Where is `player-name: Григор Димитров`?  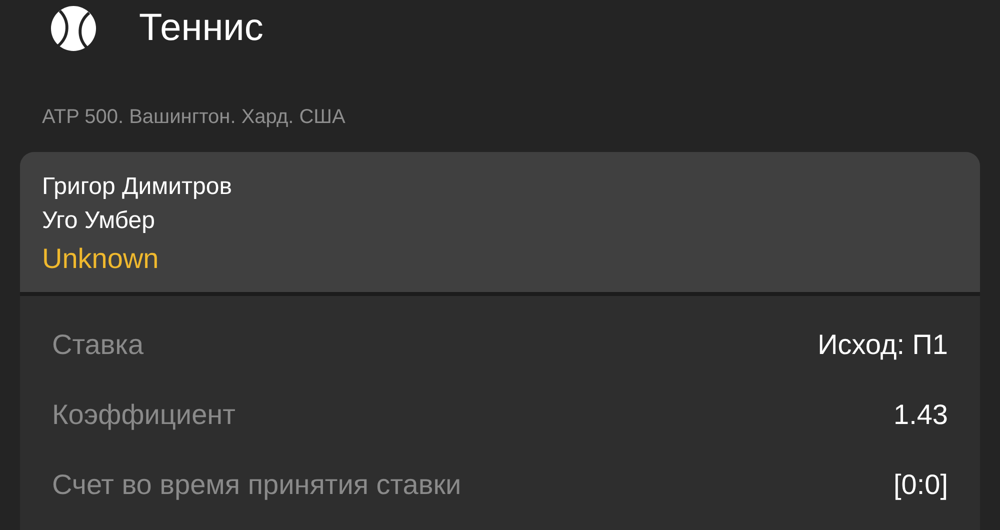 player-name: Григор Димитров is located at coordinates (137, 187).